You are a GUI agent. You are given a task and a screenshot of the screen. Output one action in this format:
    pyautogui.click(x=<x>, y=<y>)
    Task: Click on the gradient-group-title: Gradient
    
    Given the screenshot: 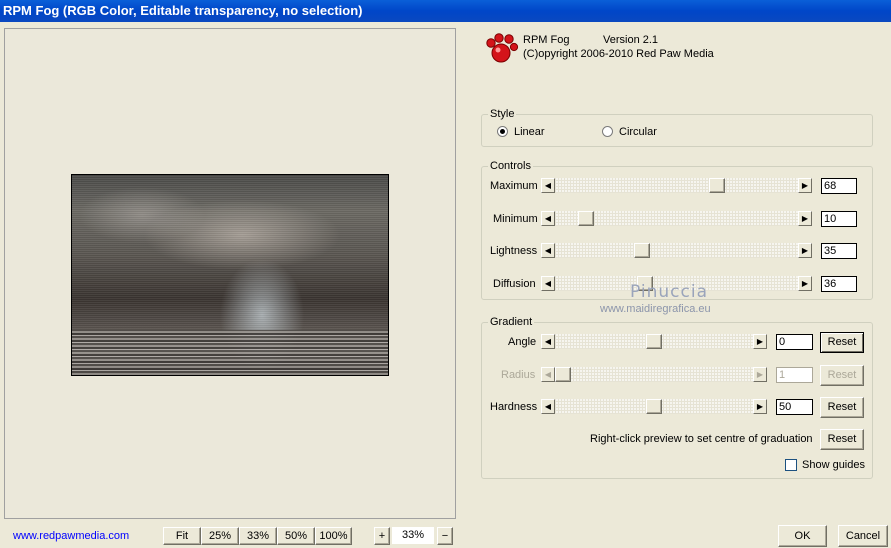 What is the action you would take?
    pyautogui.click(x=511, y=322)
    